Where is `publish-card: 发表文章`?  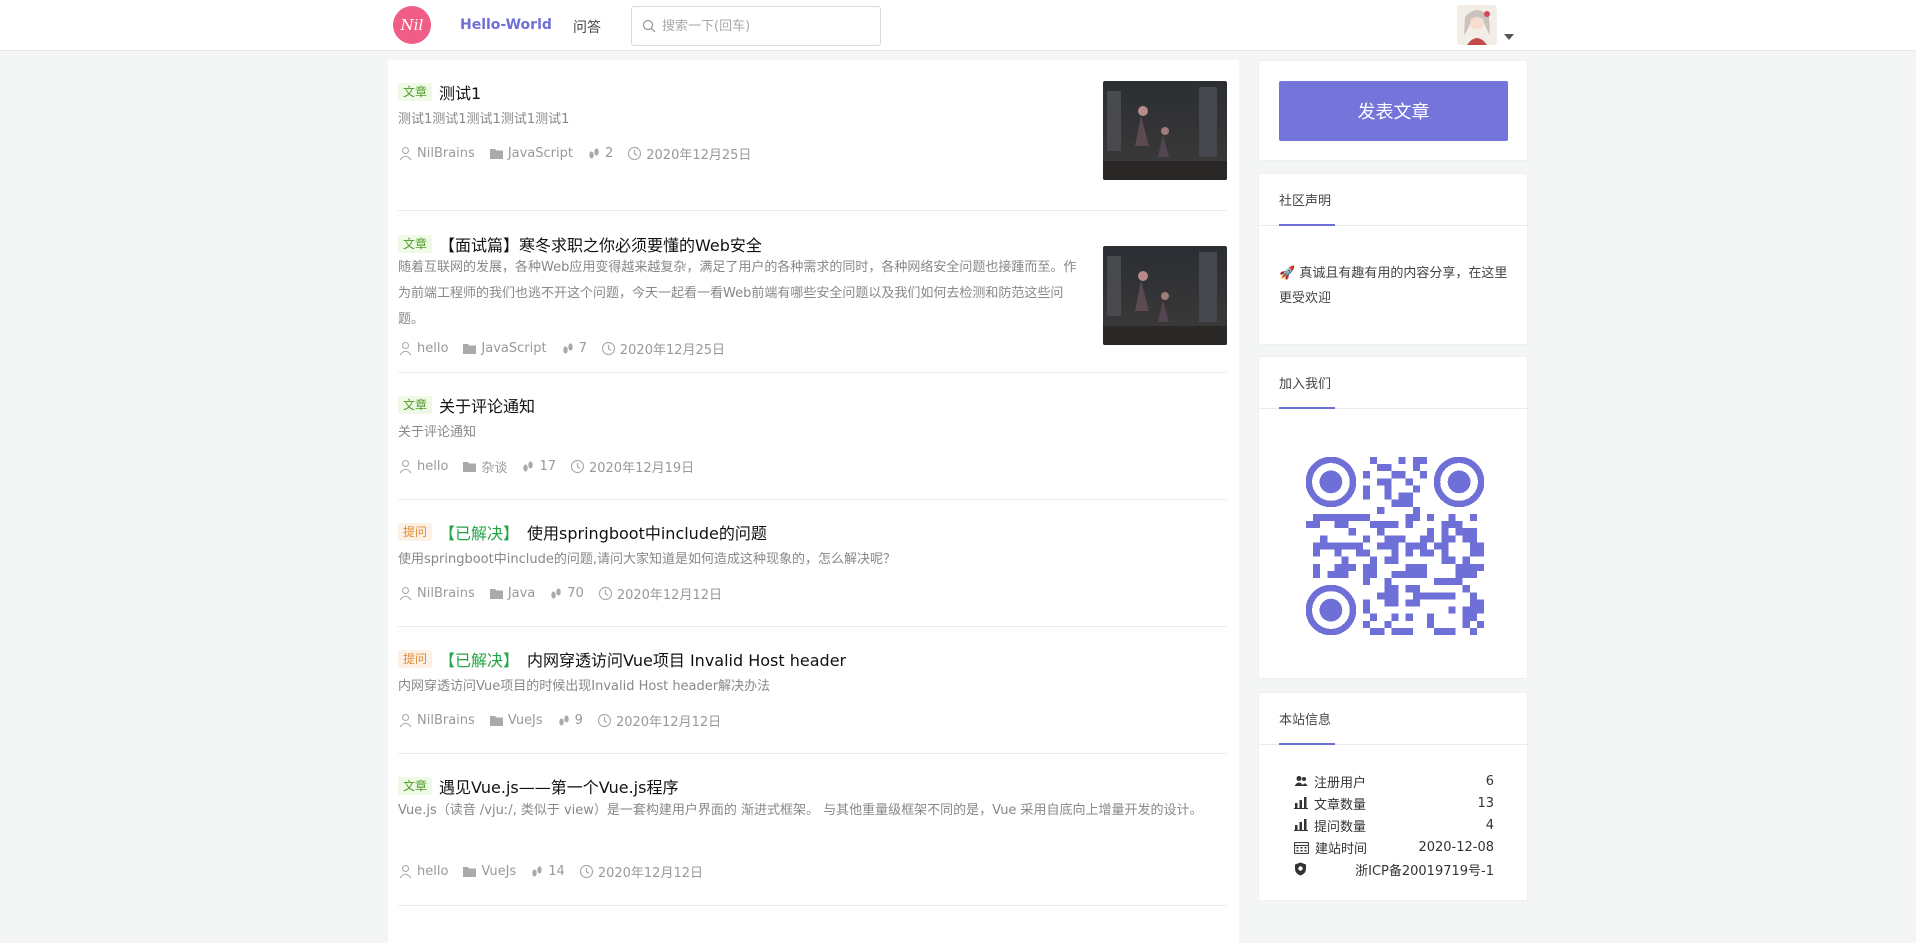 publish-card: 发表文章 is located at coordinates (1393, 110).